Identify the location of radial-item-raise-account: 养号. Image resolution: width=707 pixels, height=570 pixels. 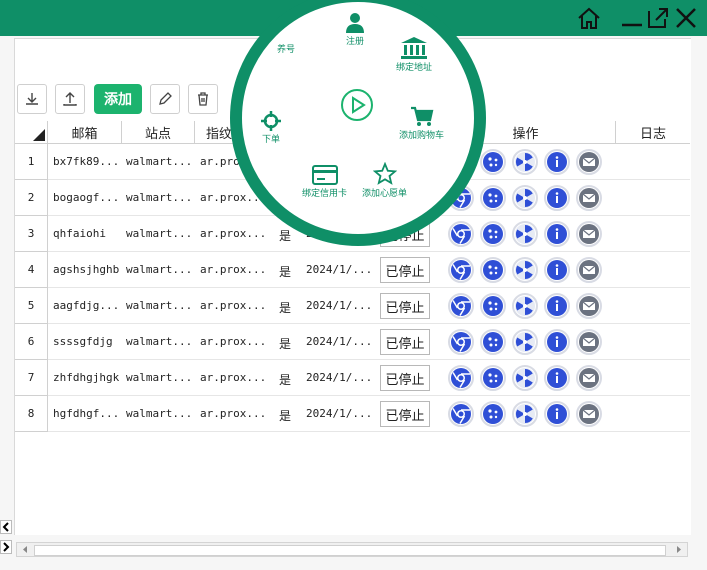
(286, 48).